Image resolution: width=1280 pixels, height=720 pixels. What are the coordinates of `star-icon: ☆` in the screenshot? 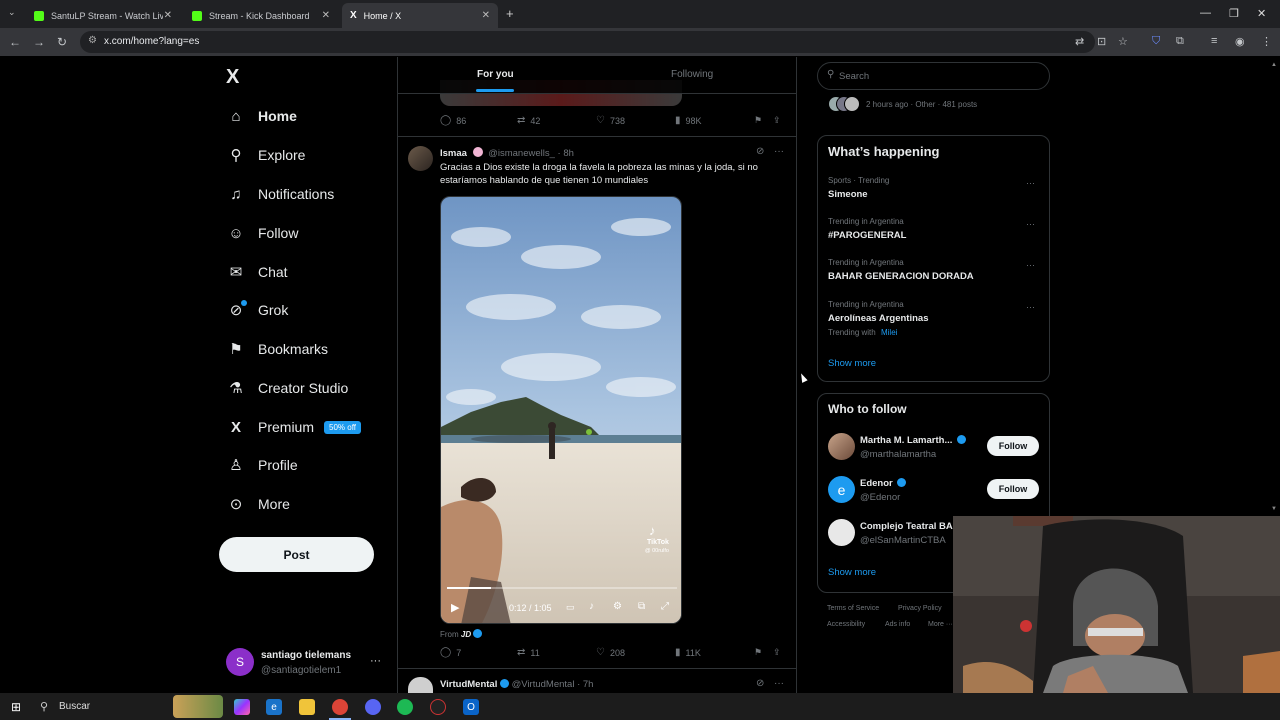 It's located at (1123, 41).